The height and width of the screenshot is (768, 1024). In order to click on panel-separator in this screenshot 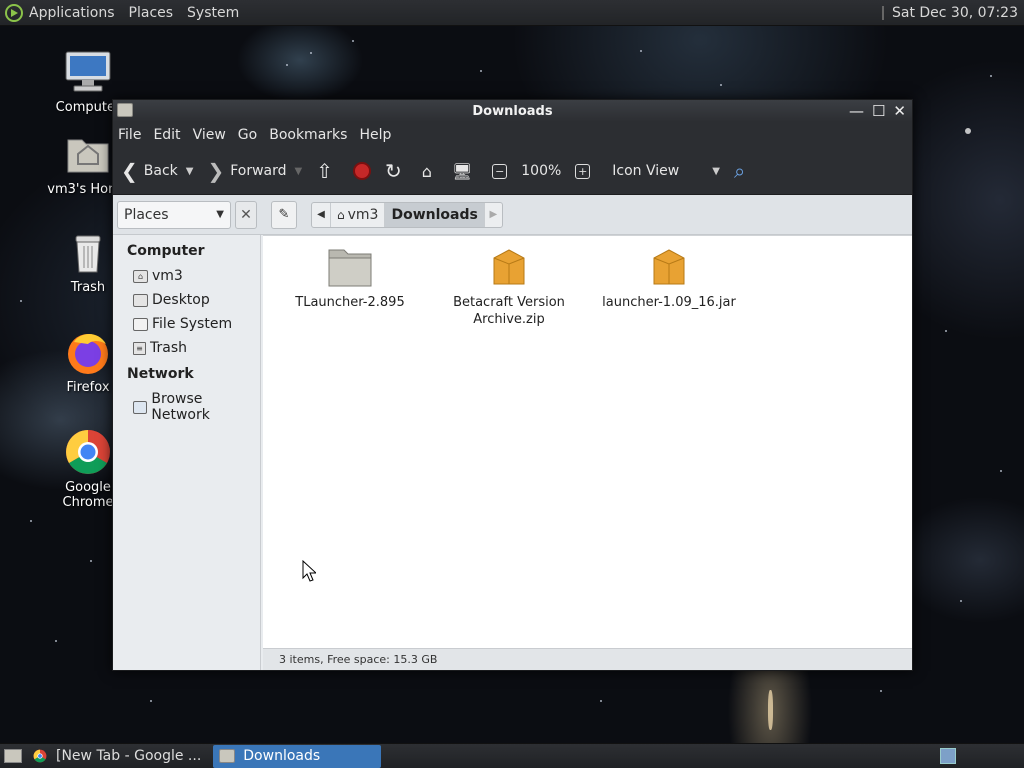, I will do `click(882, 12)`.